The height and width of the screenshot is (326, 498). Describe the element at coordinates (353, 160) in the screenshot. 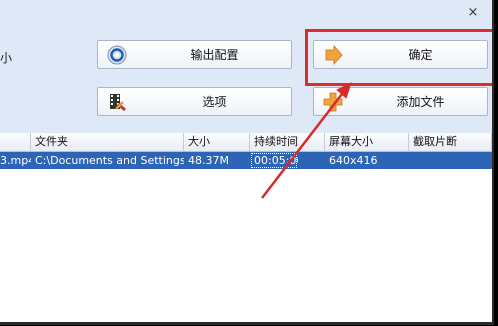

I see `cell-screen-size: 640x416` at that location.